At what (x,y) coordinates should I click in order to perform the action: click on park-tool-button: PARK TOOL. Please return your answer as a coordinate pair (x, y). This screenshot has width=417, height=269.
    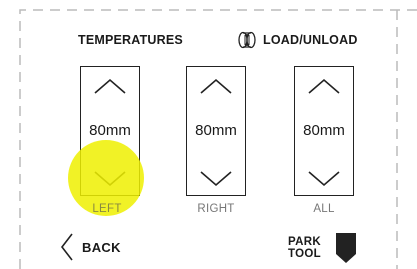
    Looking at the image, I should click on (322, 248).